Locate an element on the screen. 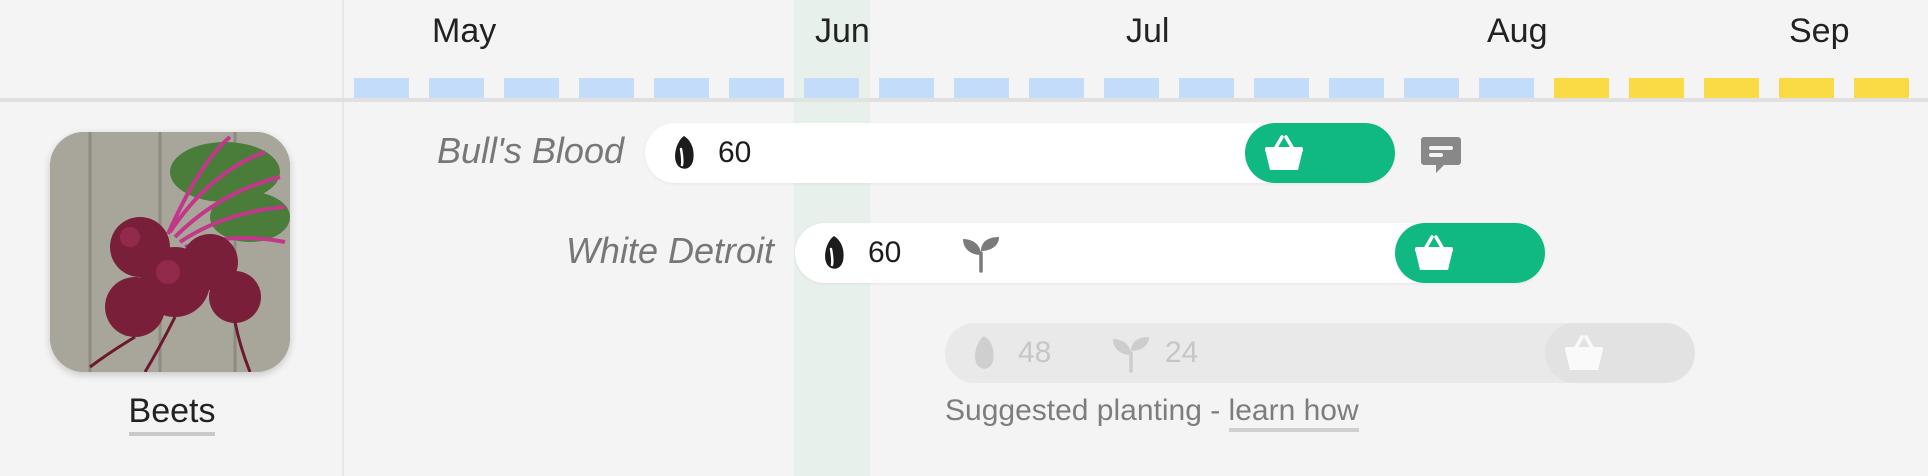  beets-illustration is located at coordinates (170, 252).